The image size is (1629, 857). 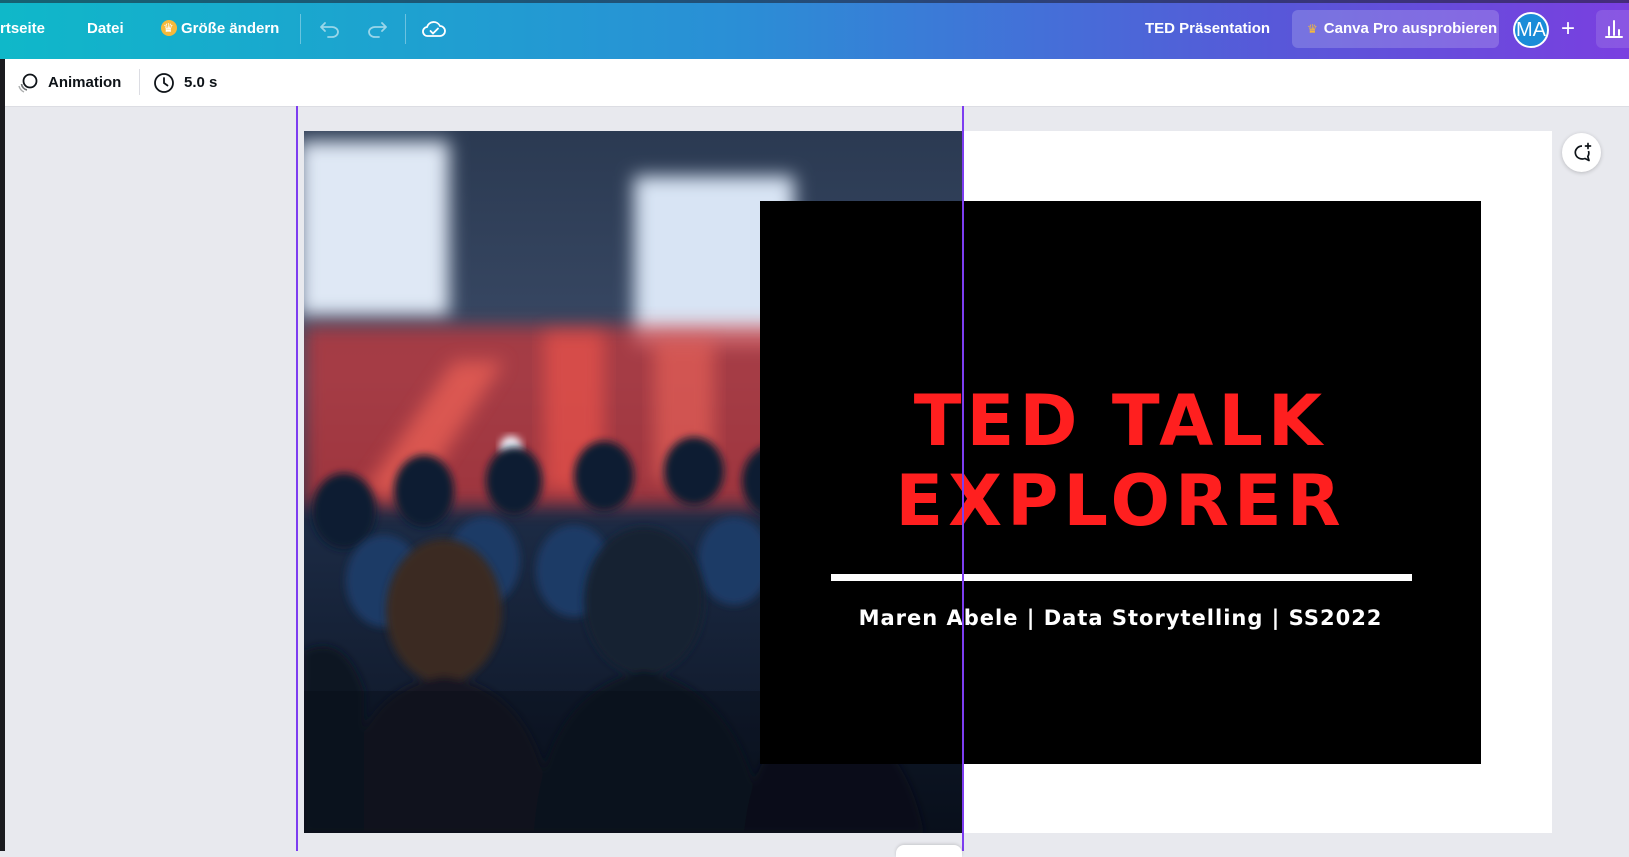 What do you see at coordinates (28, 83) in the screenshot?
I see `animation-icon` at bounding box center [28, 83].